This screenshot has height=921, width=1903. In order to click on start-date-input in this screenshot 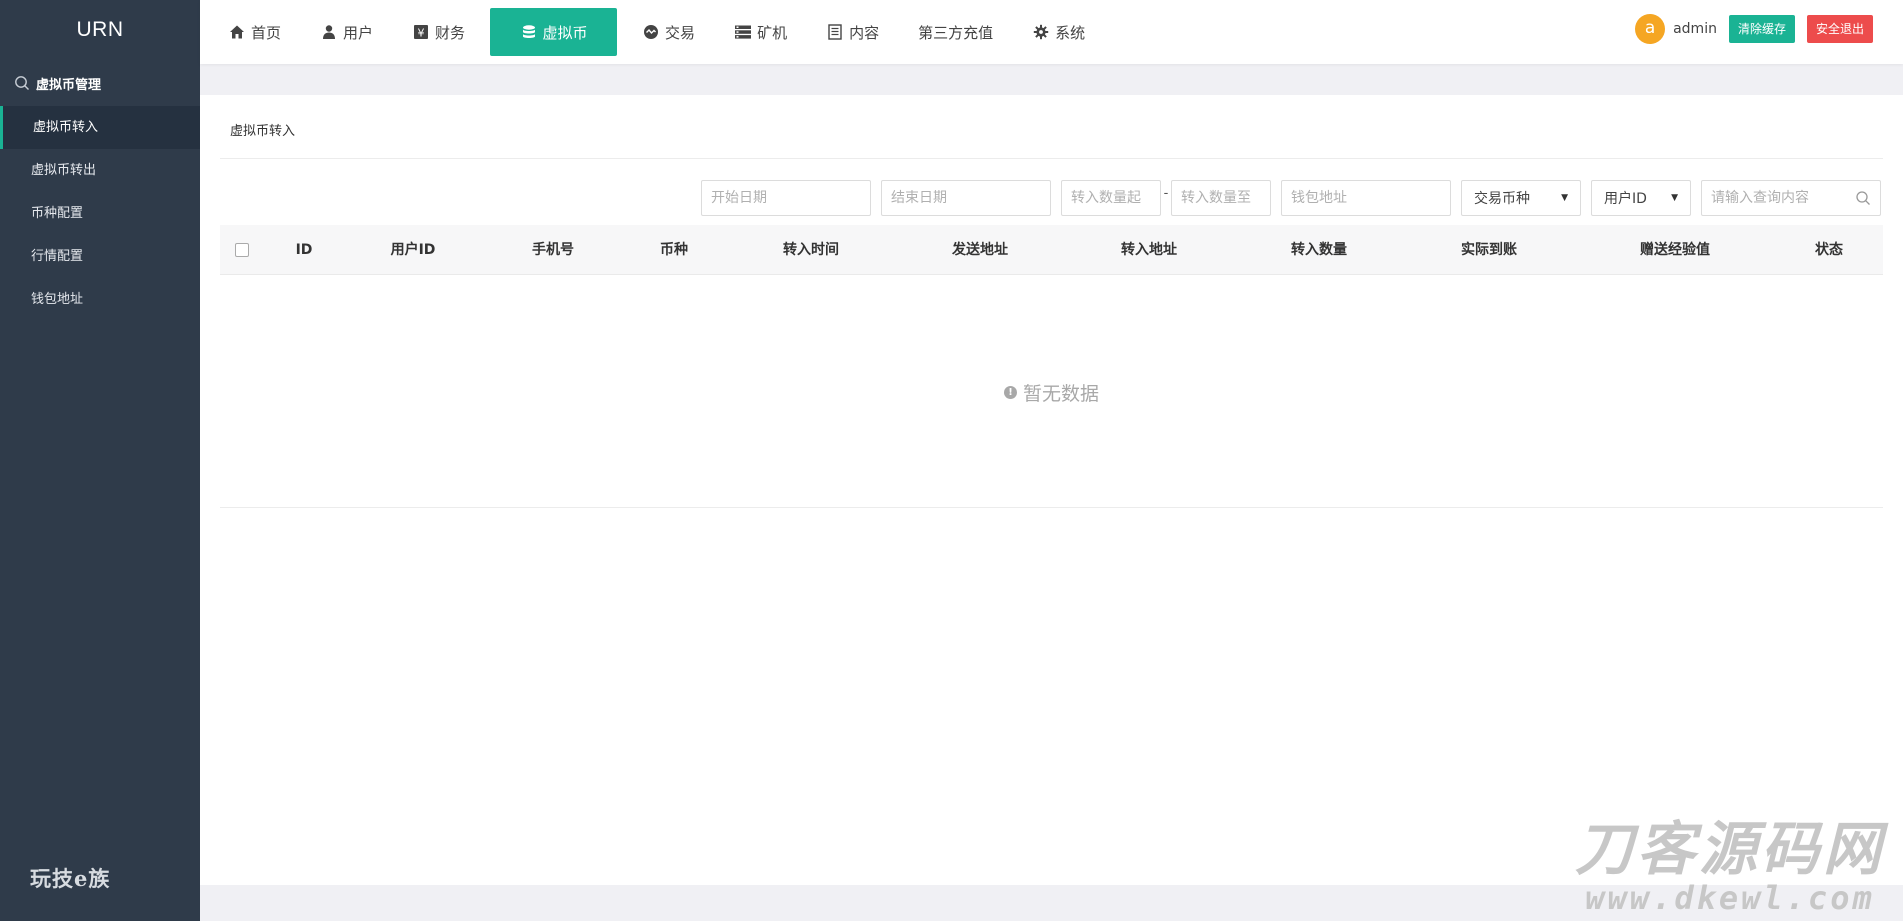, I will do `click(786, 198)`.